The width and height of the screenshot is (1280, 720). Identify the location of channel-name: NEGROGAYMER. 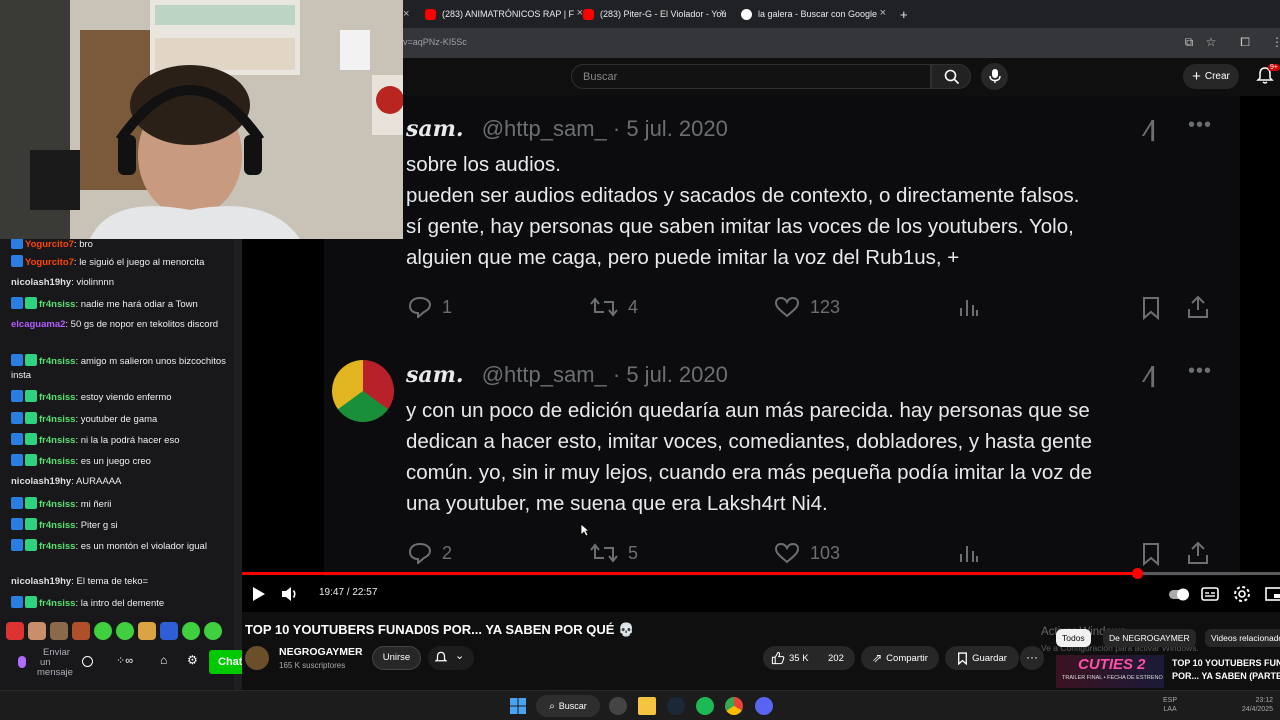
(321, 652).